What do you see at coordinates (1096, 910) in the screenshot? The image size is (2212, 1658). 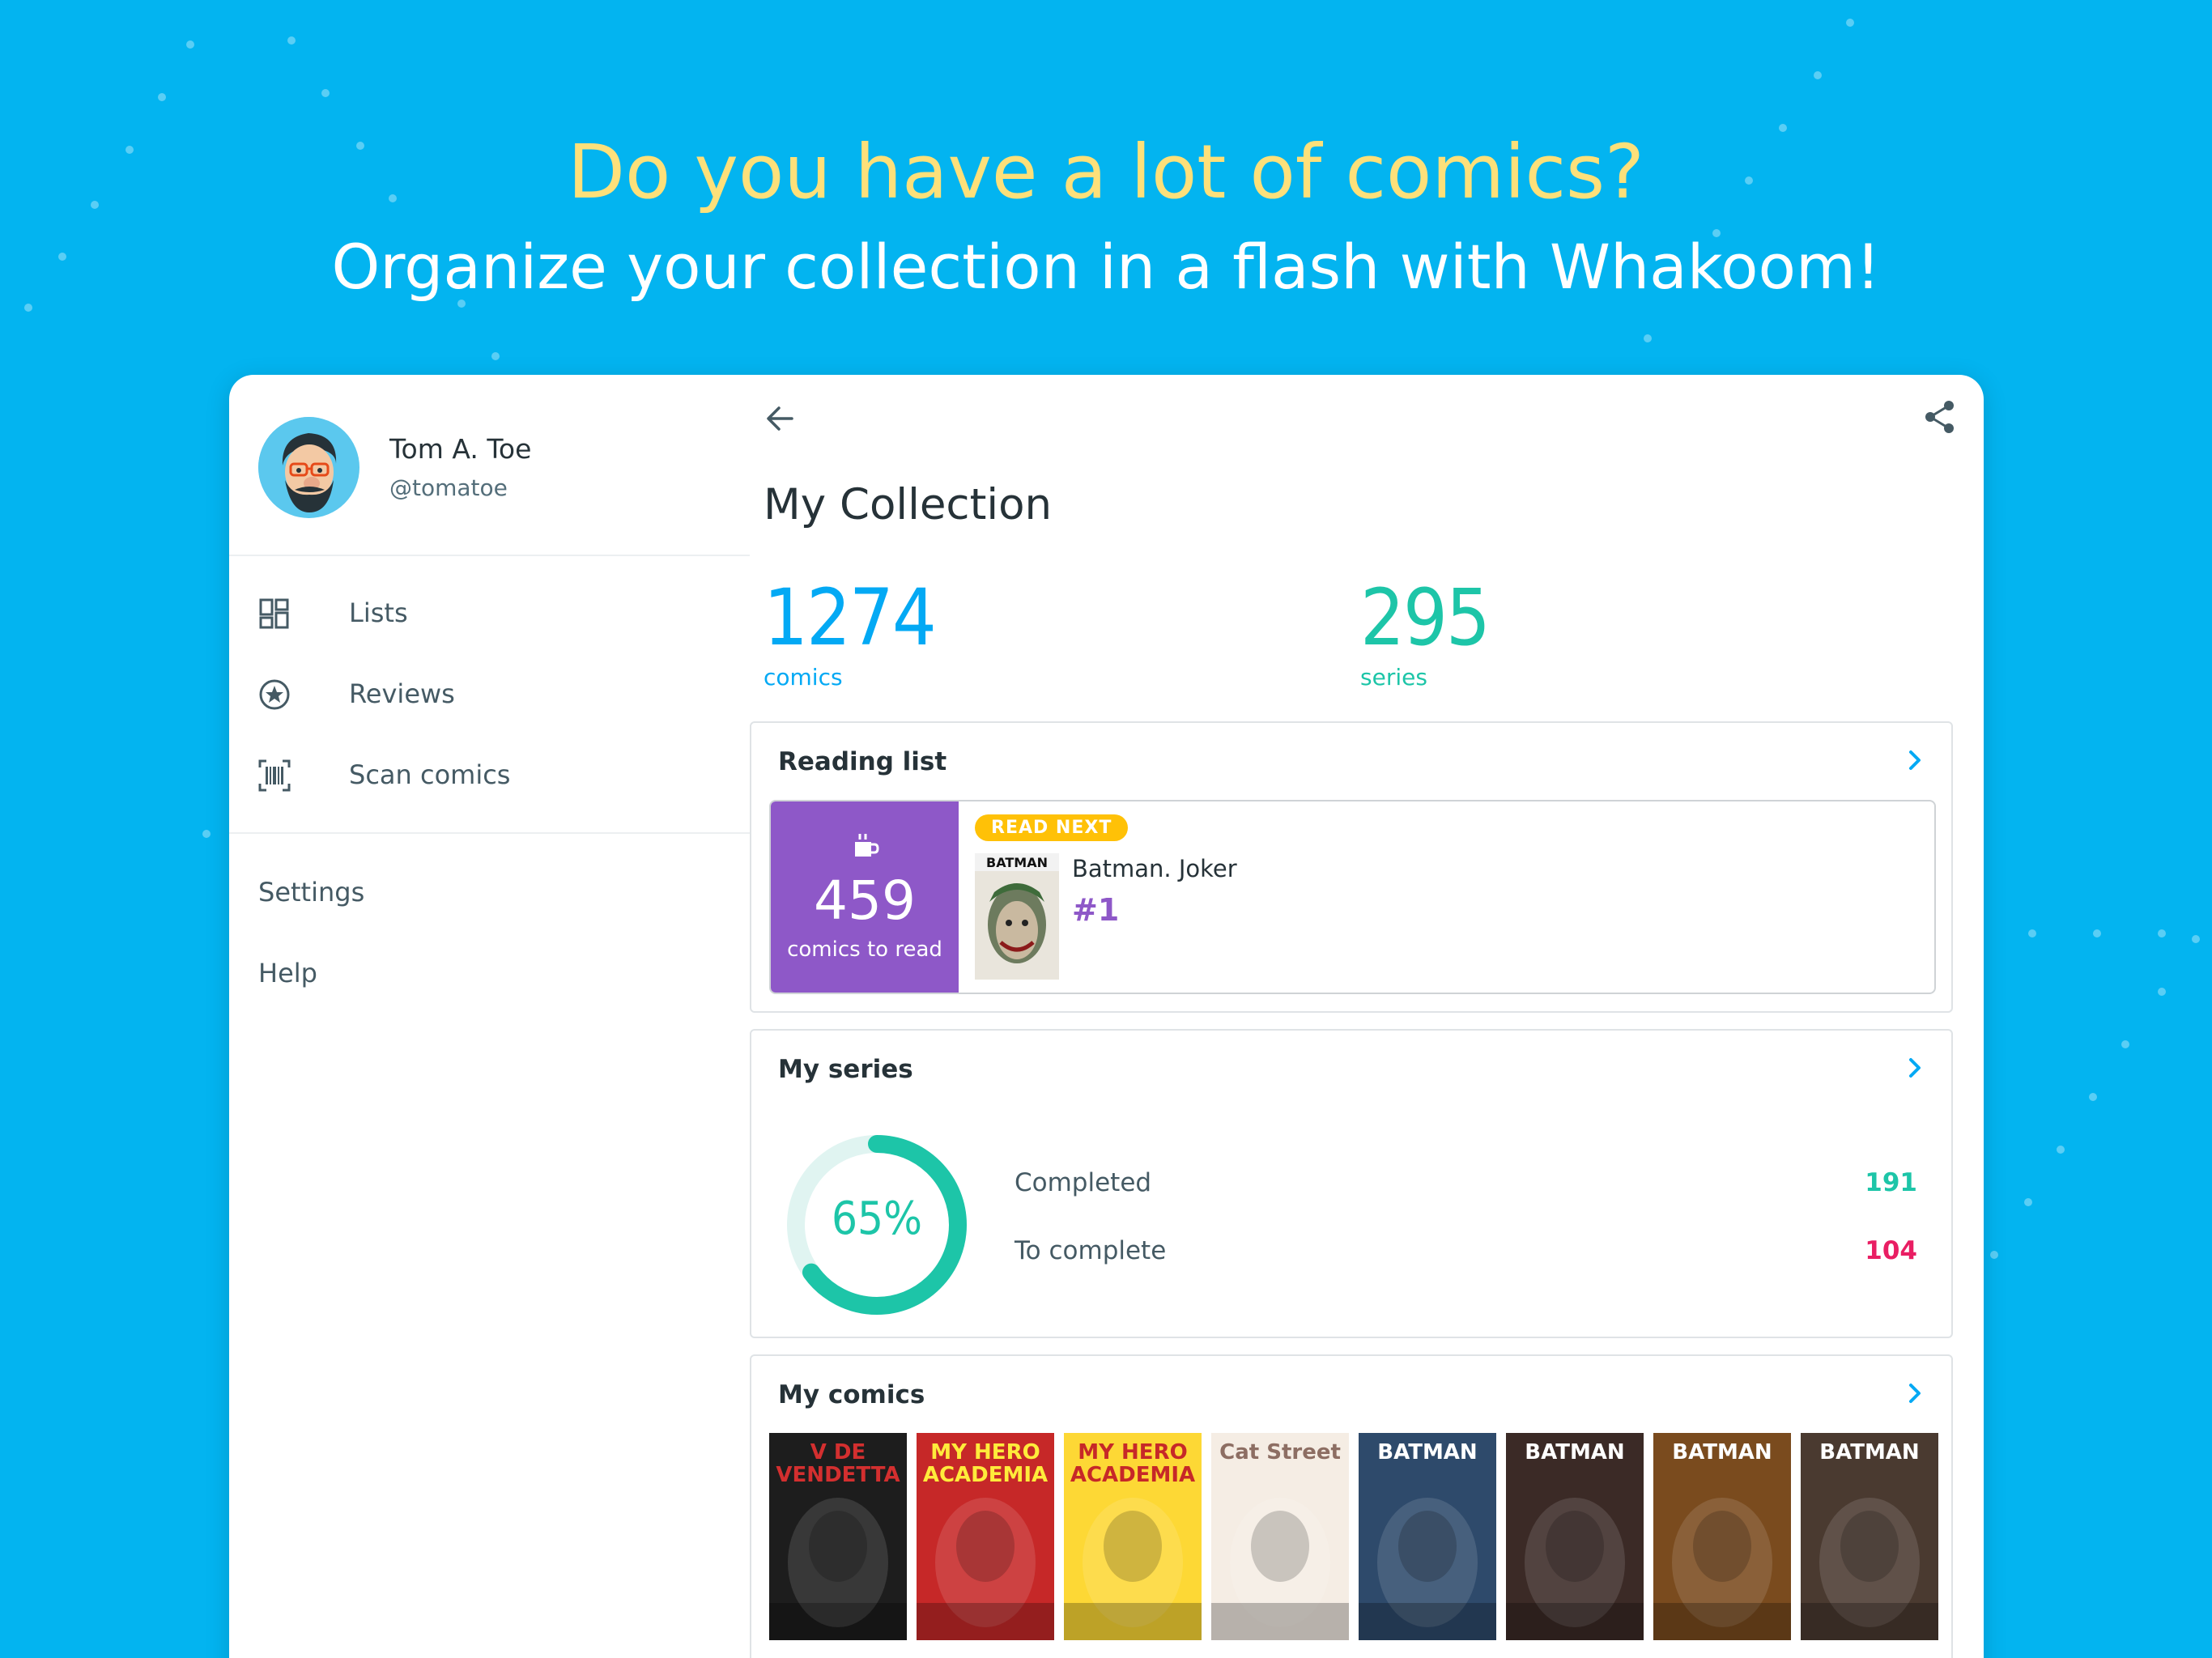 I see `next-comic-issue: #1` at bounding box center [1096, 910].